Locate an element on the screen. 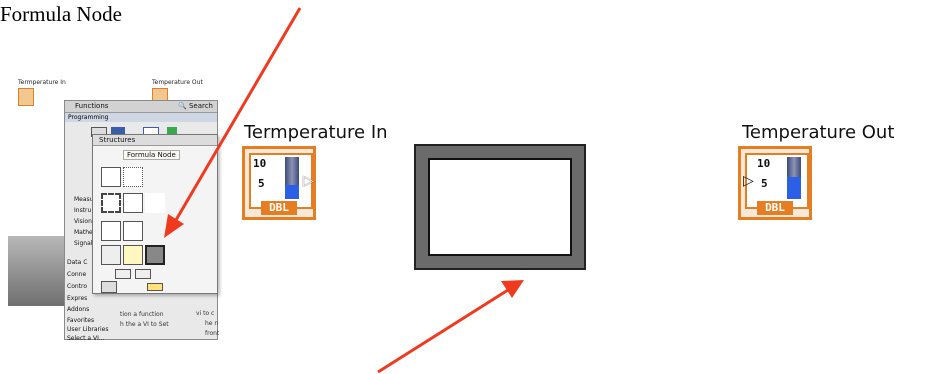 The width and height of the screenshot is (946, 374). arrow-to-palette-formula-node is located at coordinates (233, 122).